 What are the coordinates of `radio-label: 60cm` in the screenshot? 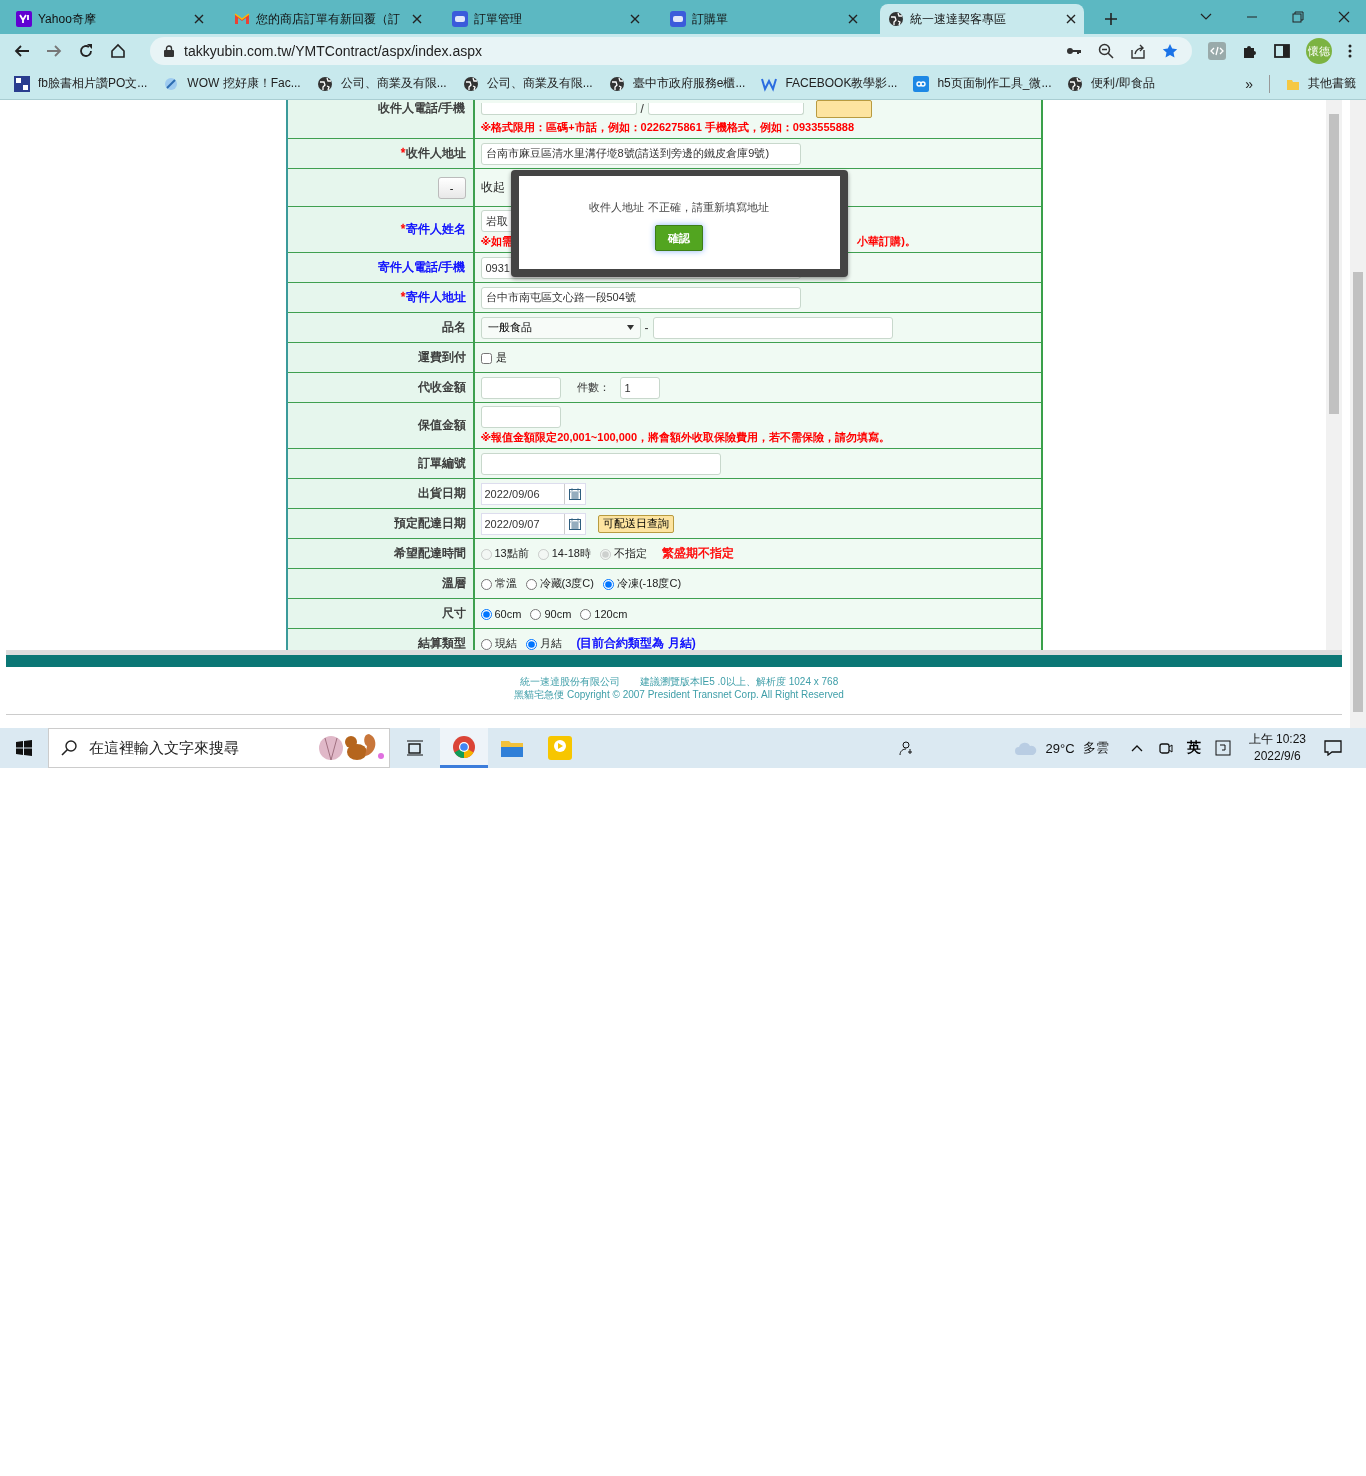 It's located at (508, 613).